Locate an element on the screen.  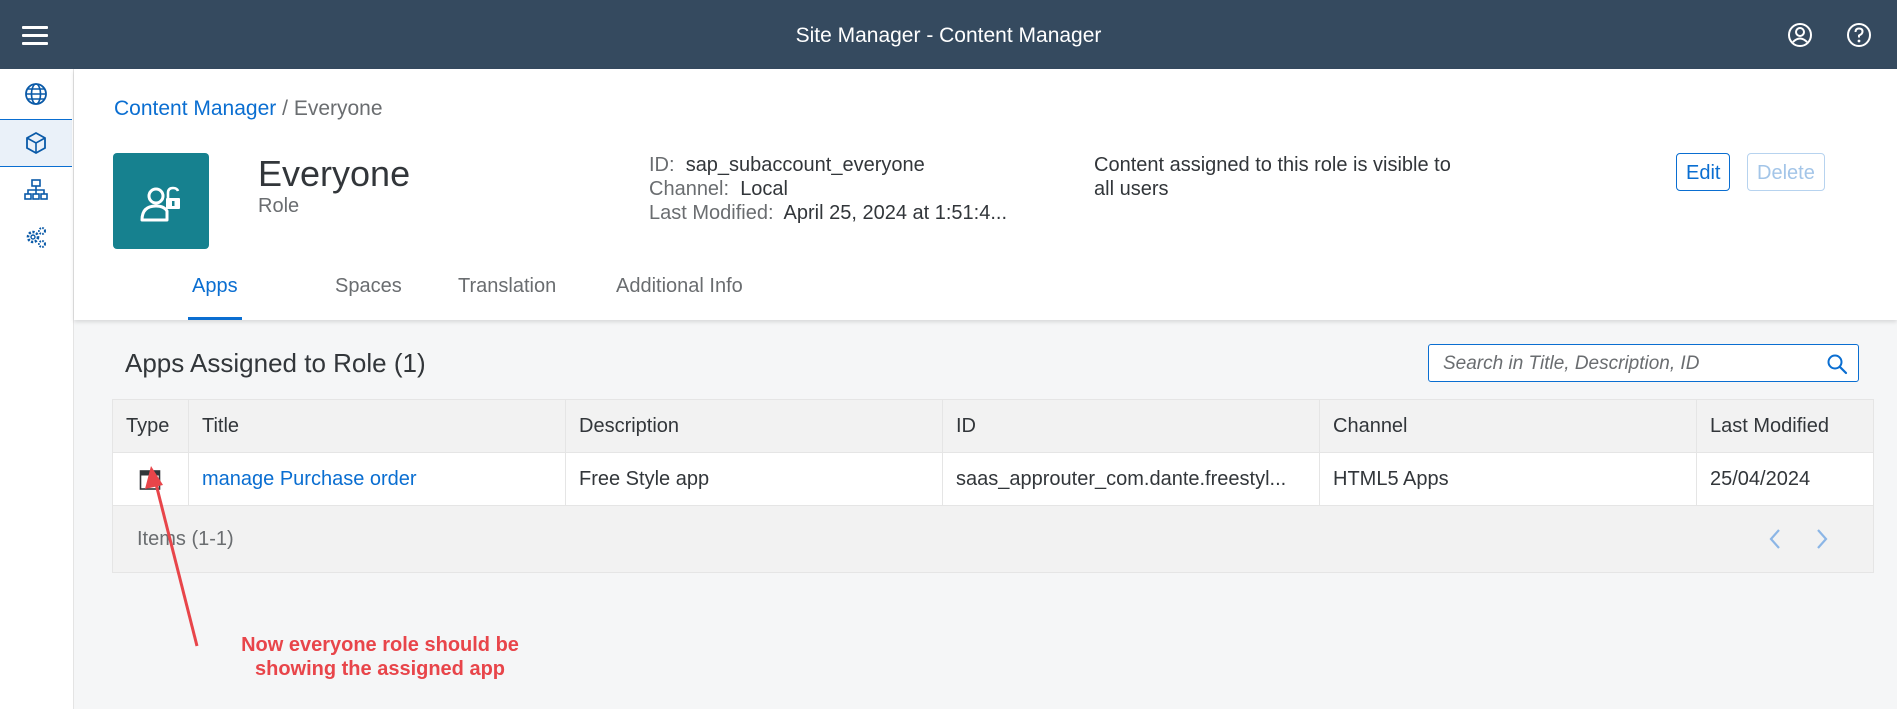
tab-spaces: Spaces is located at coordinates (368, 297).